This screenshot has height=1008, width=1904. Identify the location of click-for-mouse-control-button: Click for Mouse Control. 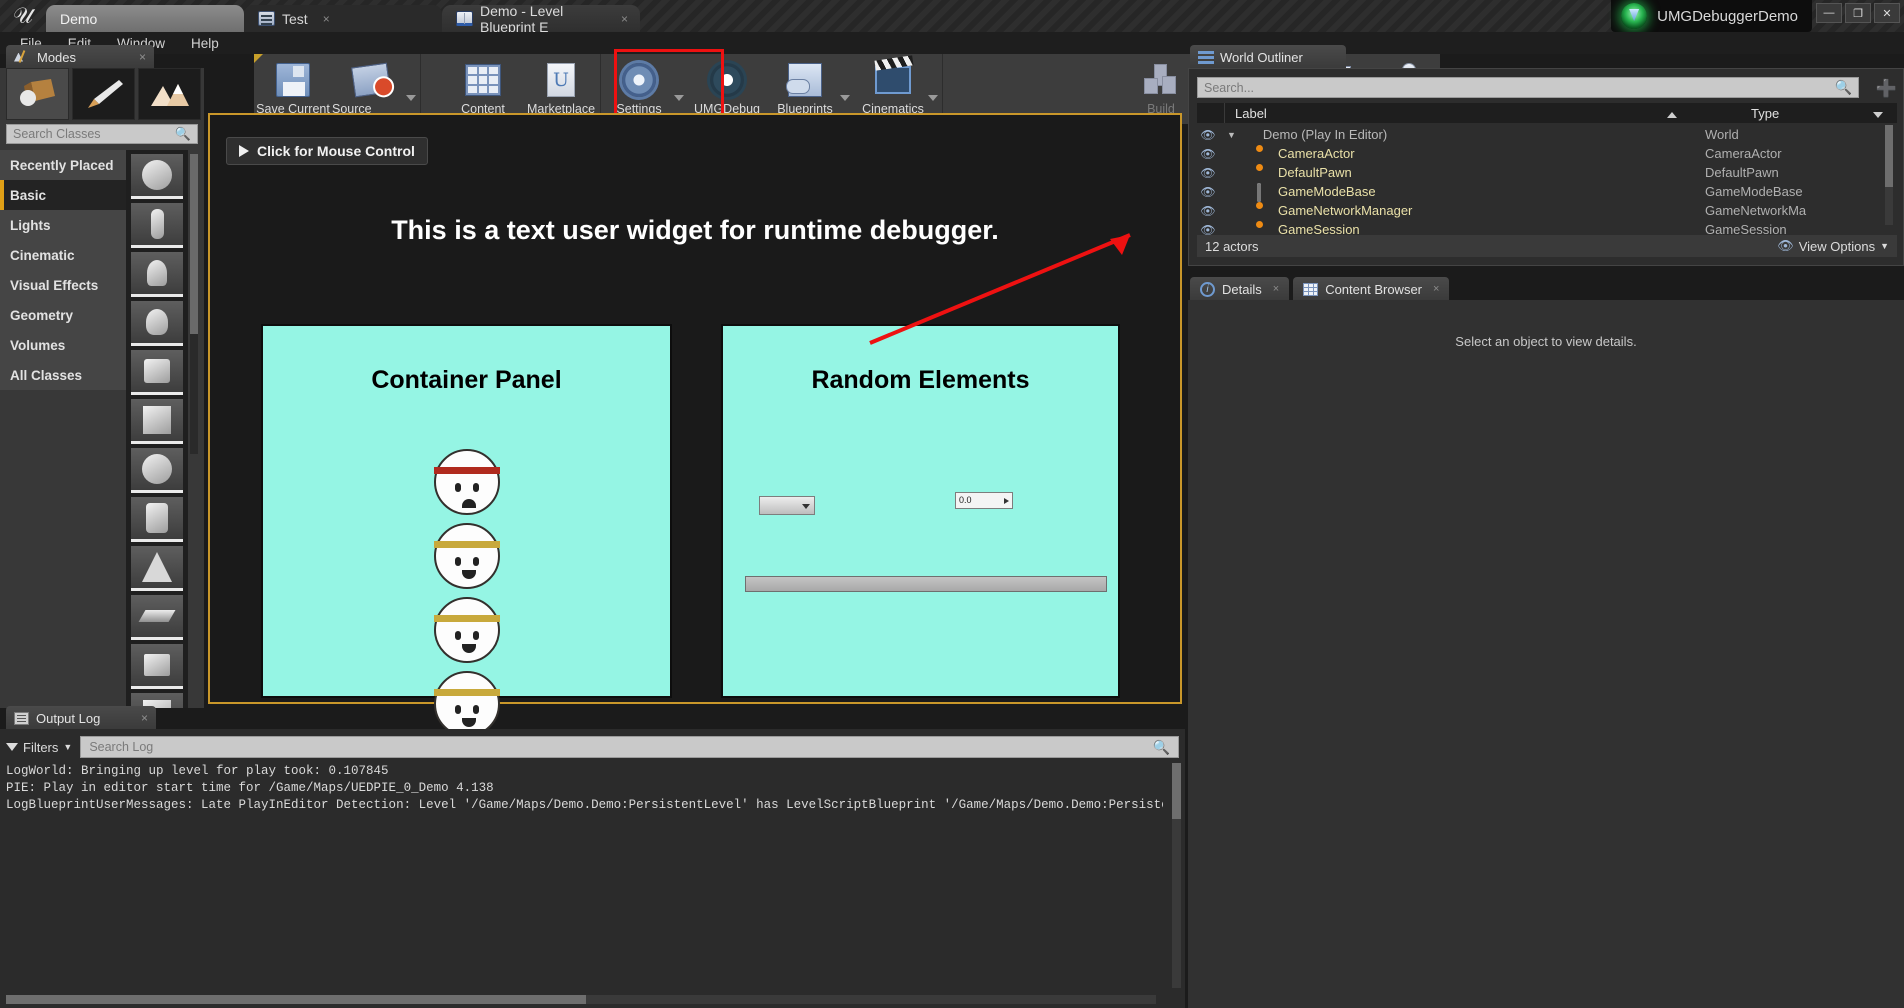
(327, 151).